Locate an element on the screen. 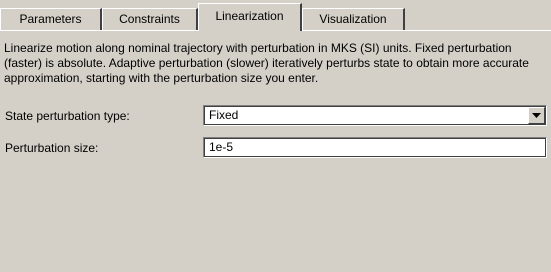 This screenshot has width=551, height=272. dropdown-arrow-icon is located at coordinates (536, 115).